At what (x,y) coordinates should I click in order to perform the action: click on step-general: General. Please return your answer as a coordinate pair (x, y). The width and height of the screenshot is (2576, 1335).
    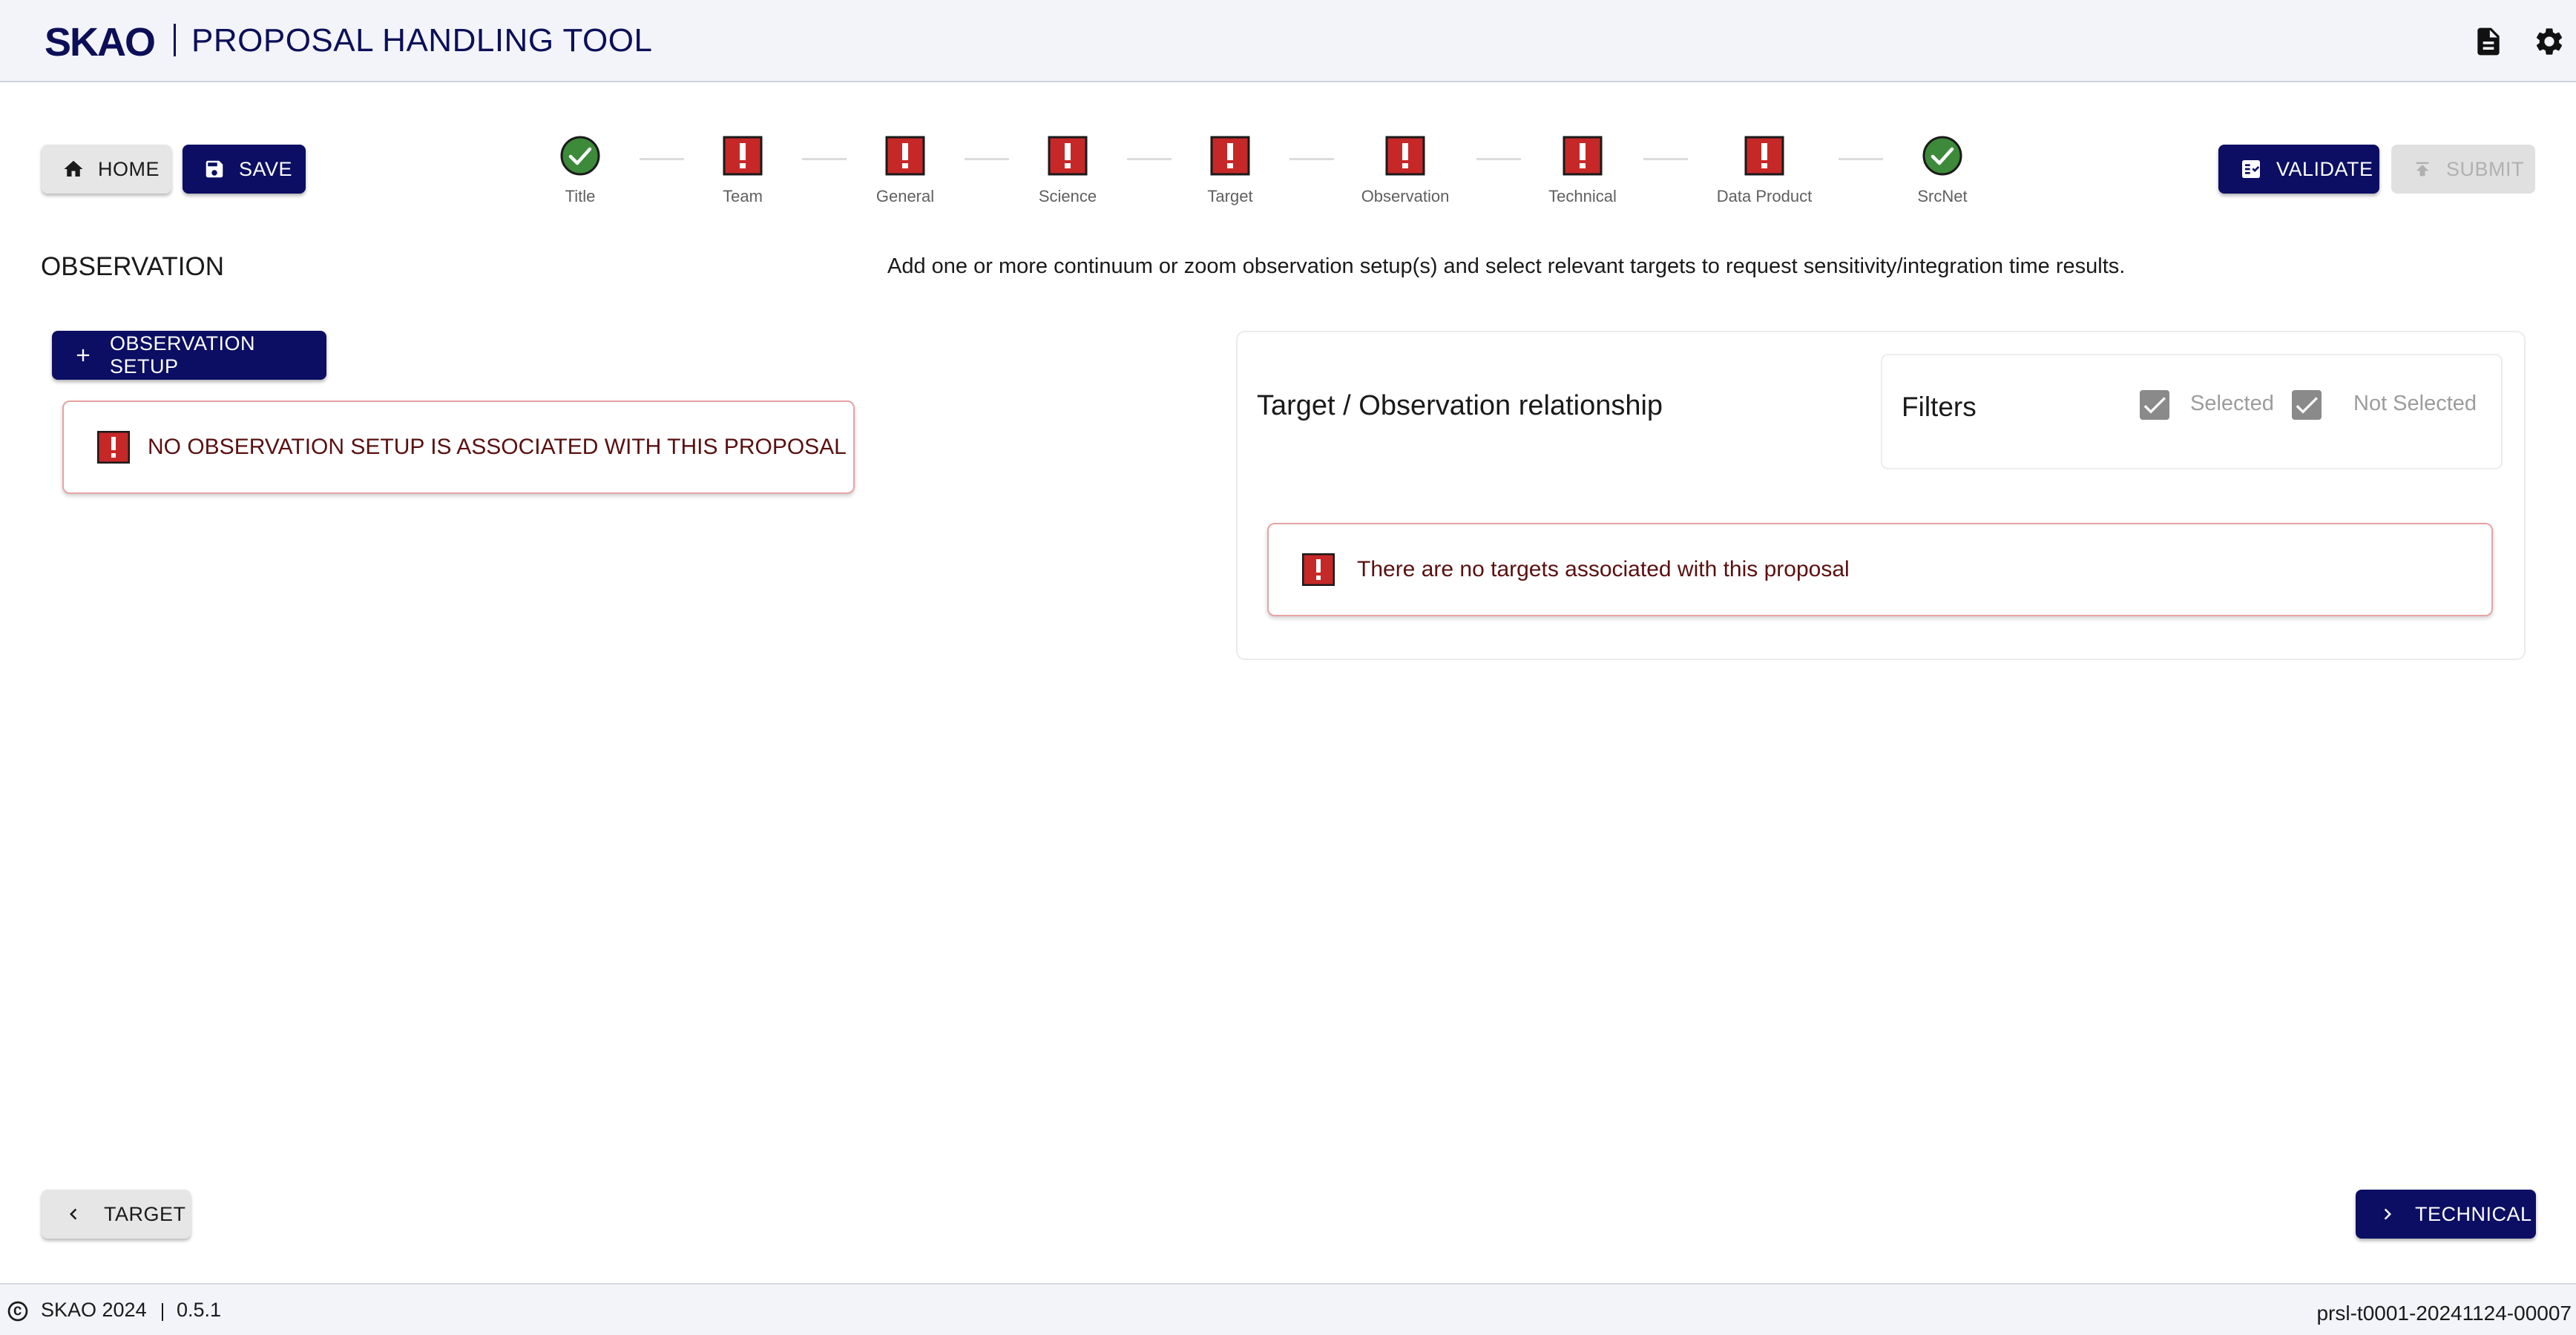
    Looking at the image, I should click on (905, 170).